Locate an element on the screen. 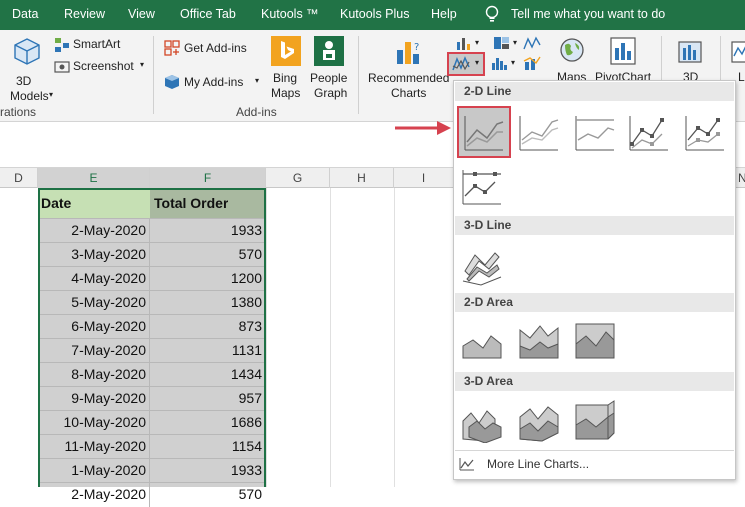  statistic-chart-icon is located at coordinates (499, 64).